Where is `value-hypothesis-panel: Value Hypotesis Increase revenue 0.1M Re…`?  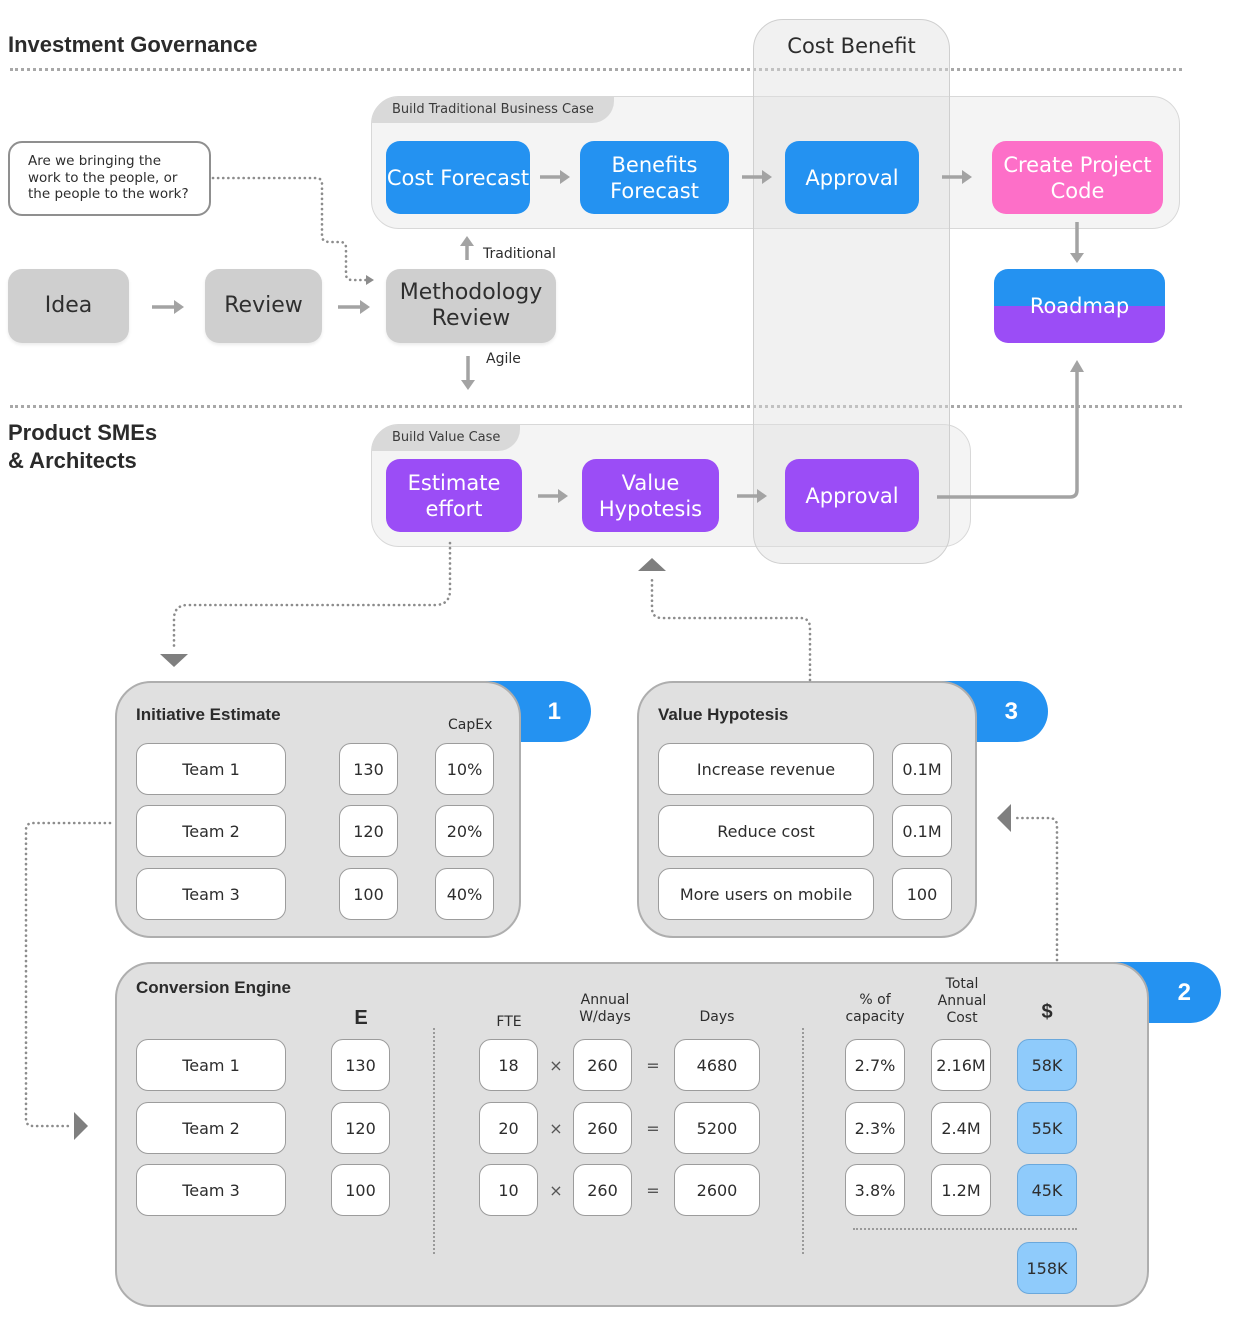
value-hypothesis-panel: Value Hypotesis Increase revenue 0.1M Re… is located at coordinates (807, 809).